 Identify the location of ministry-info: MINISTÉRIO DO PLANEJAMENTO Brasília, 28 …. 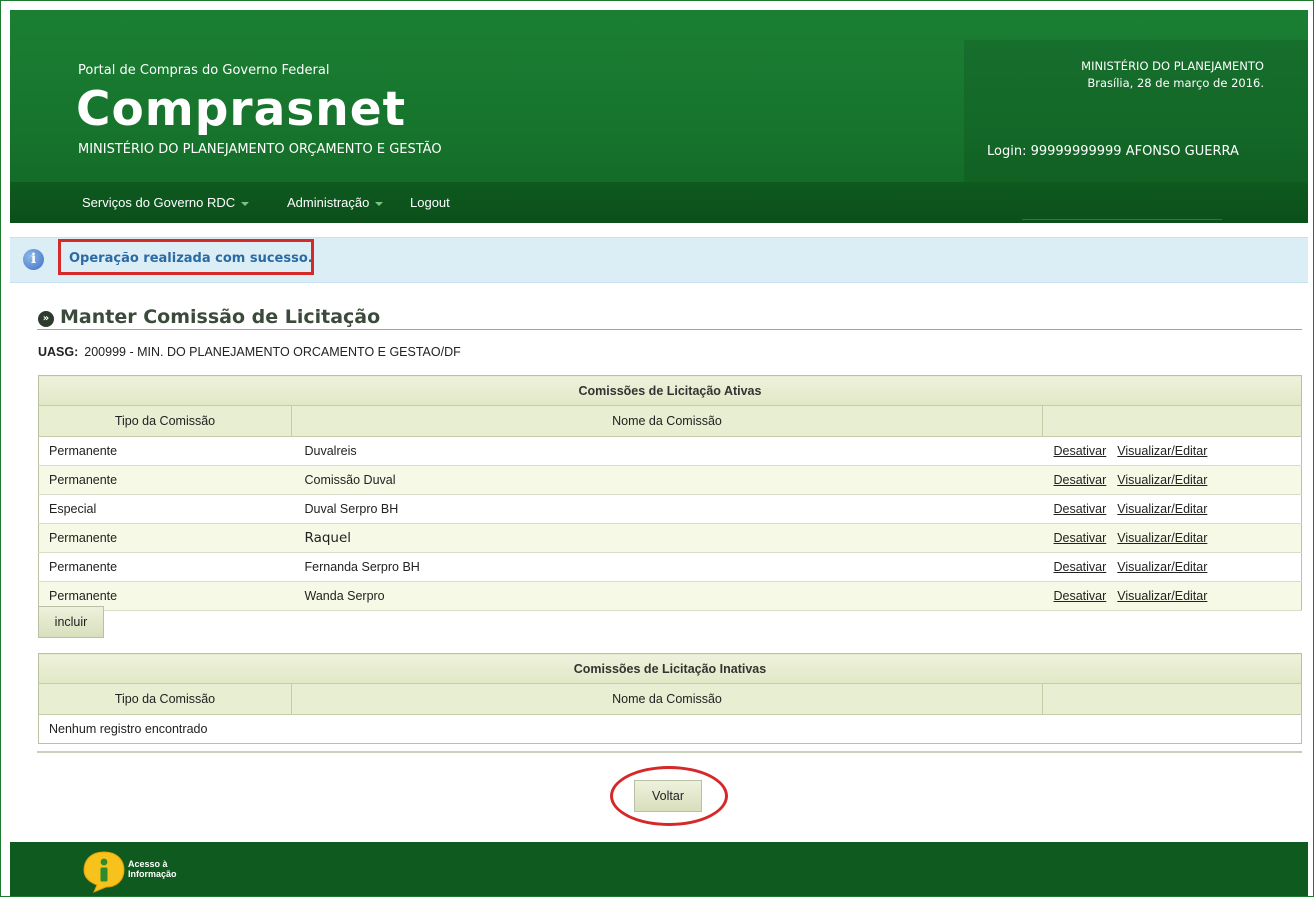
(1172, 75).